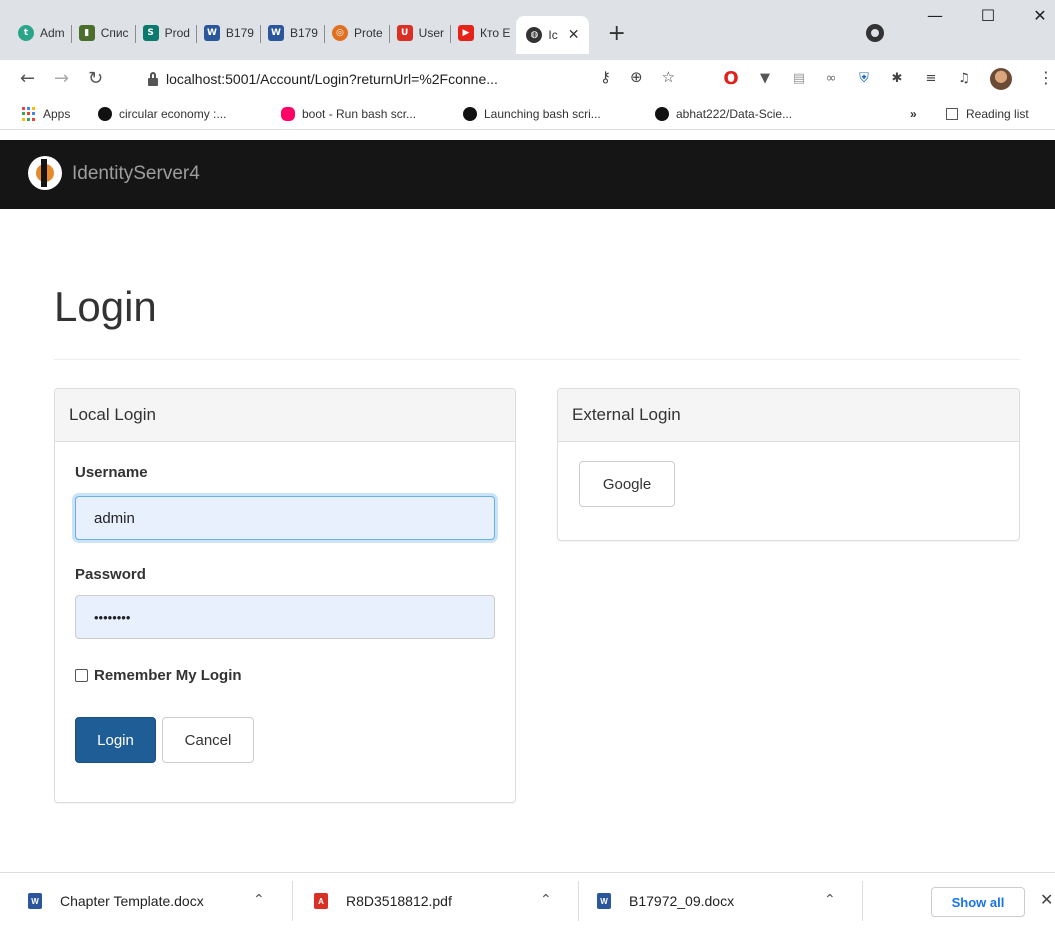 The image size is (1055, 929). I want to click on forward-arrow-icon: →, so click(61, 78).